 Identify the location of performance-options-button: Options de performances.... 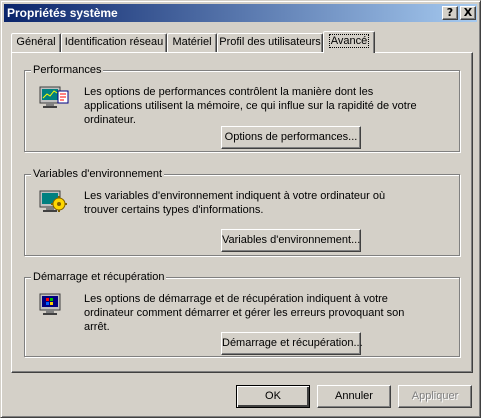
(291, 137).